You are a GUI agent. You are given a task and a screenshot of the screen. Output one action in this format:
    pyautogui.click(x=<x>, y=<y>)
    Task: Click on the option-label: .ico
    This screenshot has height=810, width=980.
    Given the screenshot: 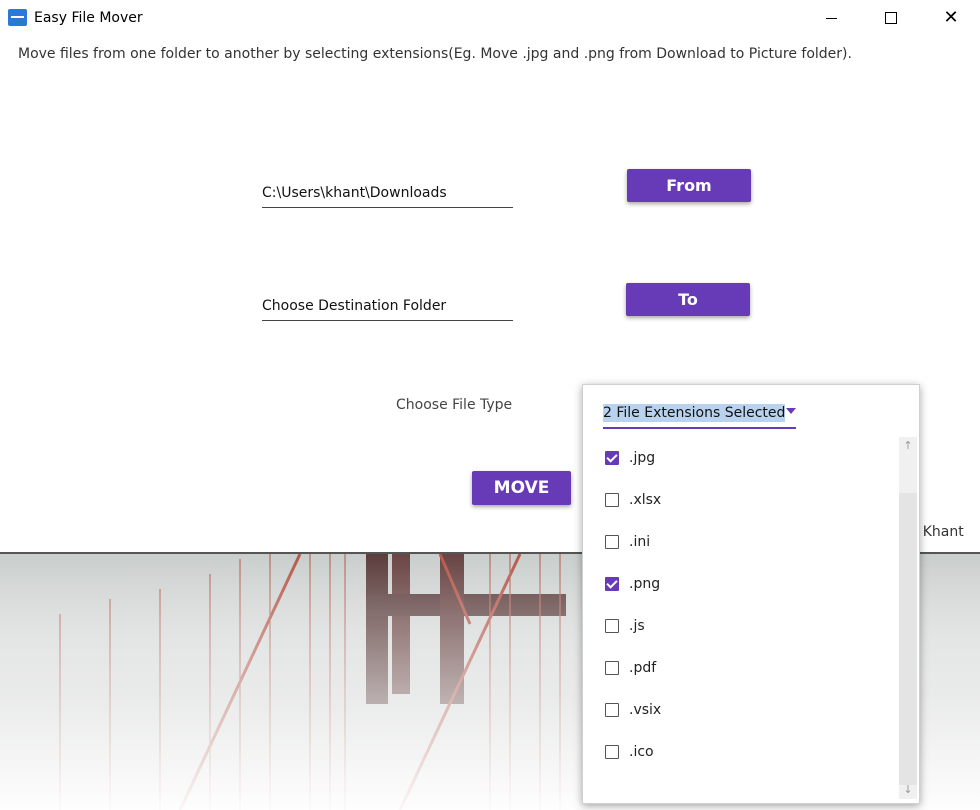 What is the action you would take?
    pyautogui.click(x=641, y=752)
    